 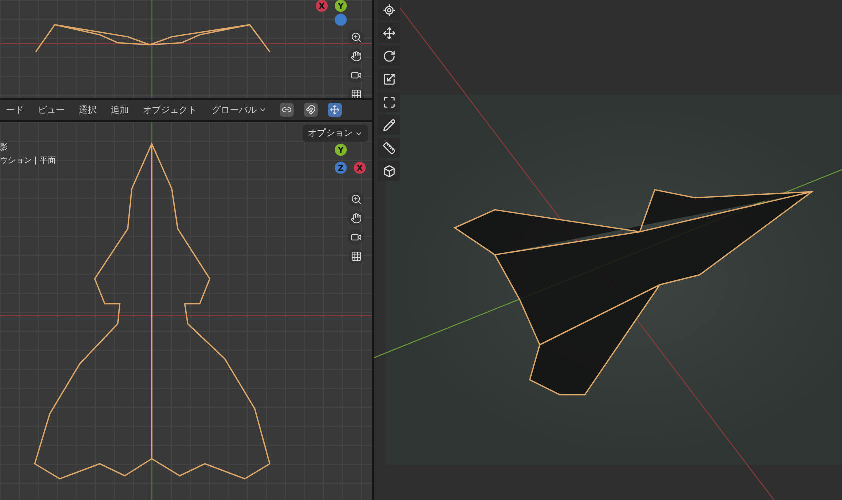 I want to click on pencil-icon, so click(x=389, y=125).